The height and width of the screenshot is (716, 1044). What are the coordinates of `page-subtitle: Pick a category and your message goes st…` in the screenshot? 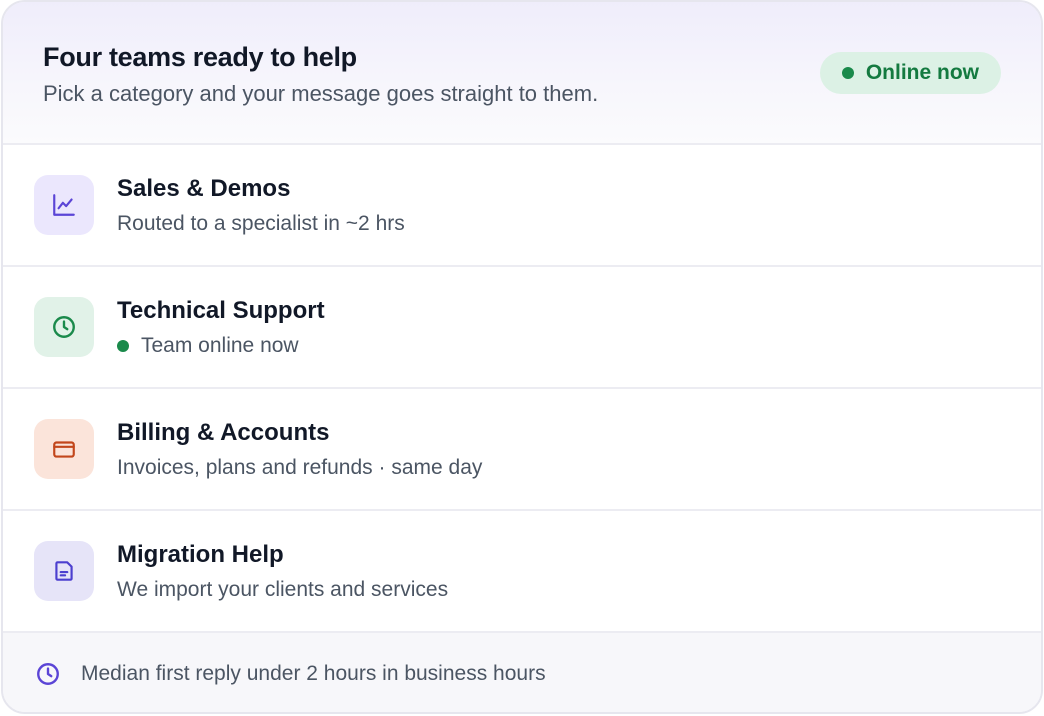 It's located at (321, 93).